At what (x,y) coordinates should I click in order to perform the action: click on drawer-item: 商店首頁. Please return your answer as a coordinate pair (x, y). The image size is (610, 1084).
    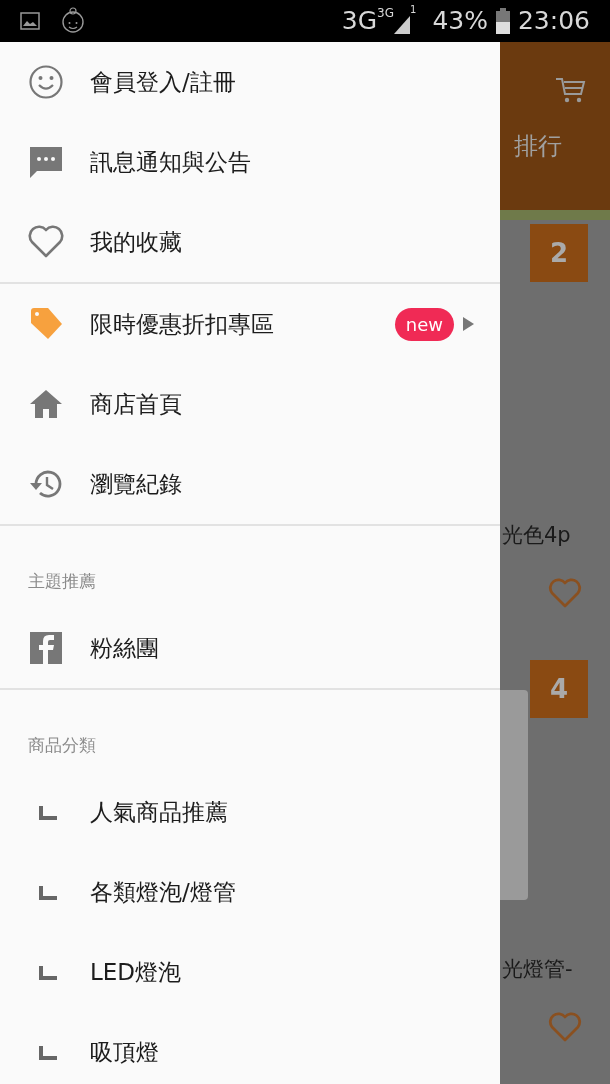
    Looking at the image, I should click on (250, 404).